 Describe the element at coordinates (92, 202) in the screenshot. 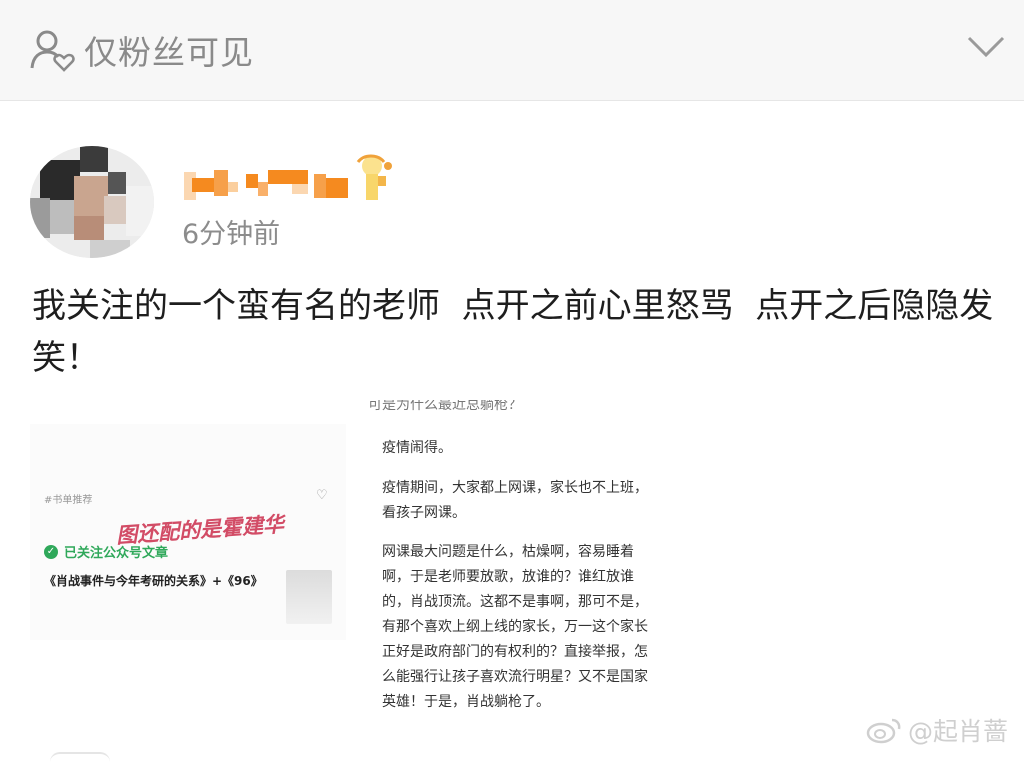

I see `avatar` at that location.